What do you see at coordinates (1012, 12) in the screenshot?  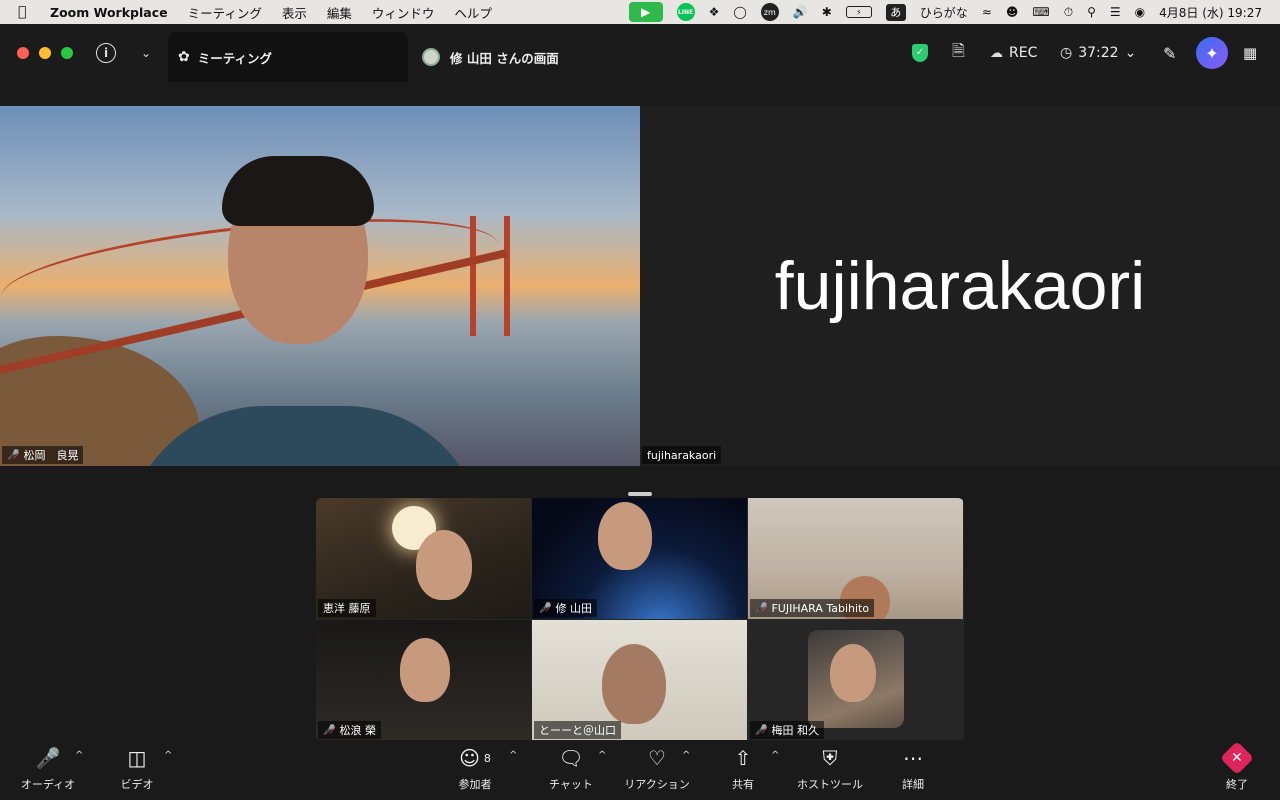 I see `user-account-icon: ☻` at bounding box center [1012, 12].